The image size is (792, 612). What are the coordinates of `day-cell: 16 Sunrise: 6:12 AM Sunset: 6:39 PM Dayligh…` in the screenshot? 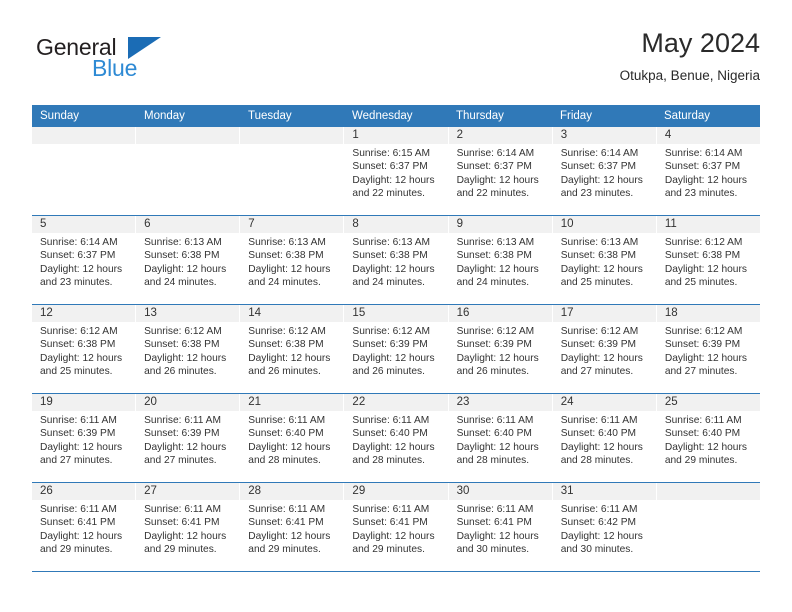 It's located at (500, 349).